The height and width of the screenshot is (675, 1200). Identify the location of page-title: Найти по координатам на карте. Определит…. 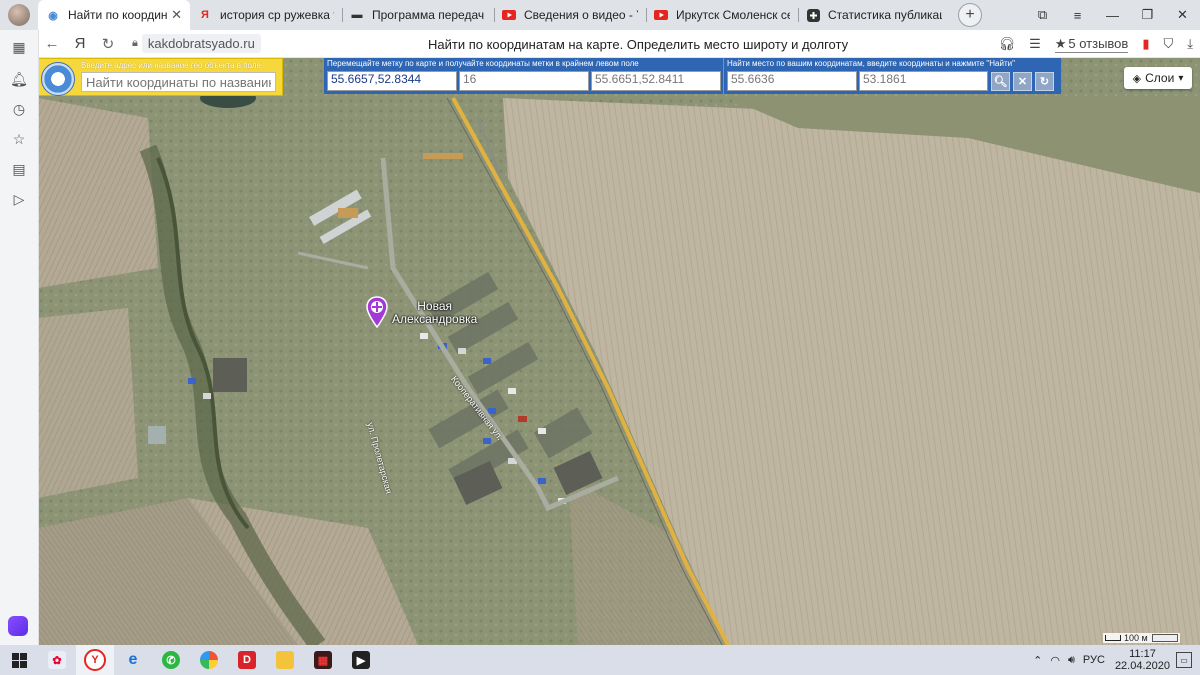
(638, 44).